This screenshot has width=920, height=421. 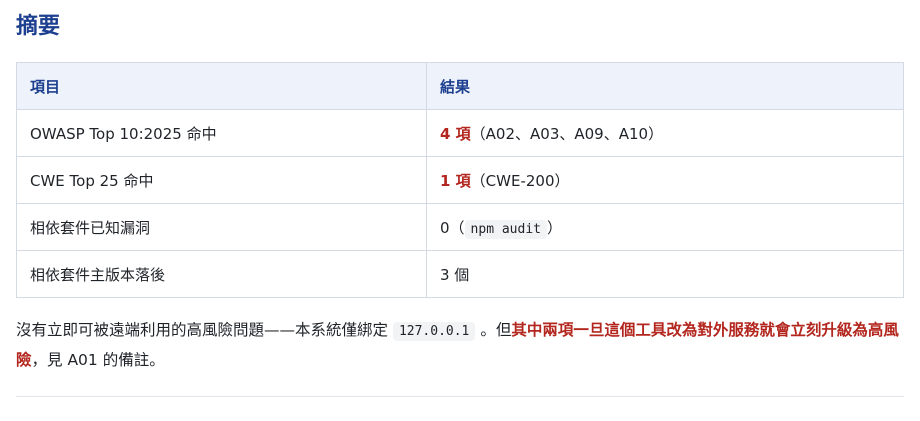 What do you see at coordinates (665, 180) in the screenshot?
I see `row-result-cwe: 1 項（CWE-200）` at bounding box center [665, 180].